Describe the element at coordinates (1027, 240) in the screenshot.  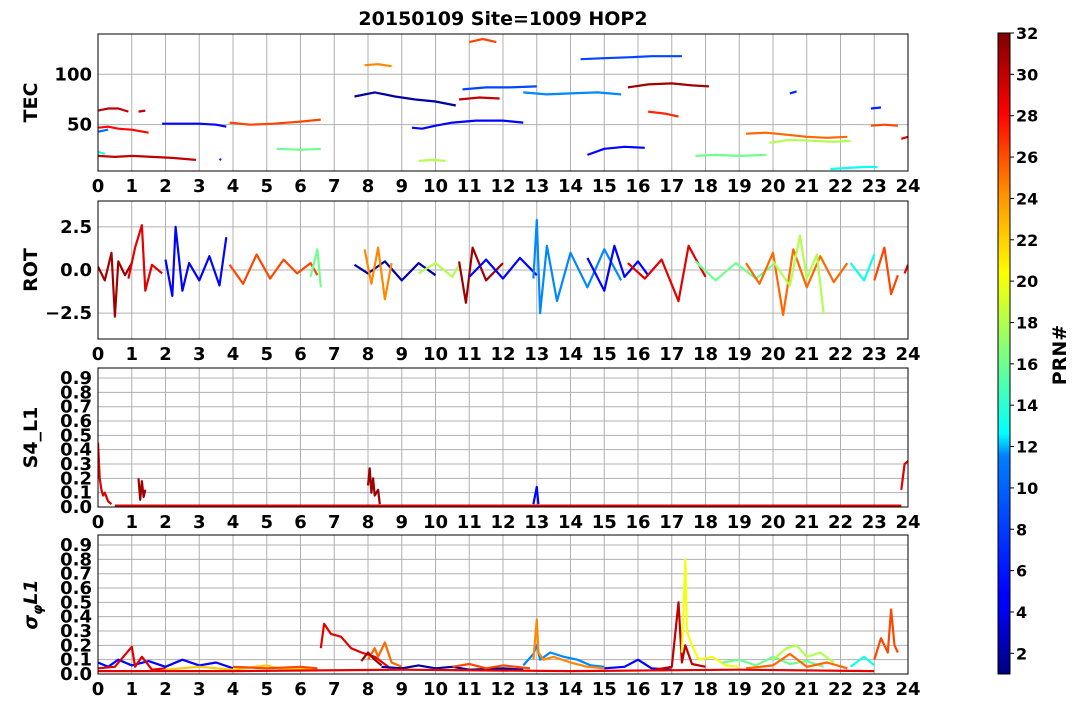
I see `colorbar-tick-label: 22` at that location.